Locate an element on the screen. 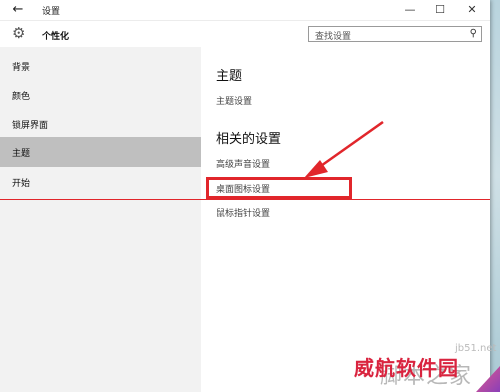  title-bar: ← 设置 — ☐ ✕ is located at coordinates (245, 10).